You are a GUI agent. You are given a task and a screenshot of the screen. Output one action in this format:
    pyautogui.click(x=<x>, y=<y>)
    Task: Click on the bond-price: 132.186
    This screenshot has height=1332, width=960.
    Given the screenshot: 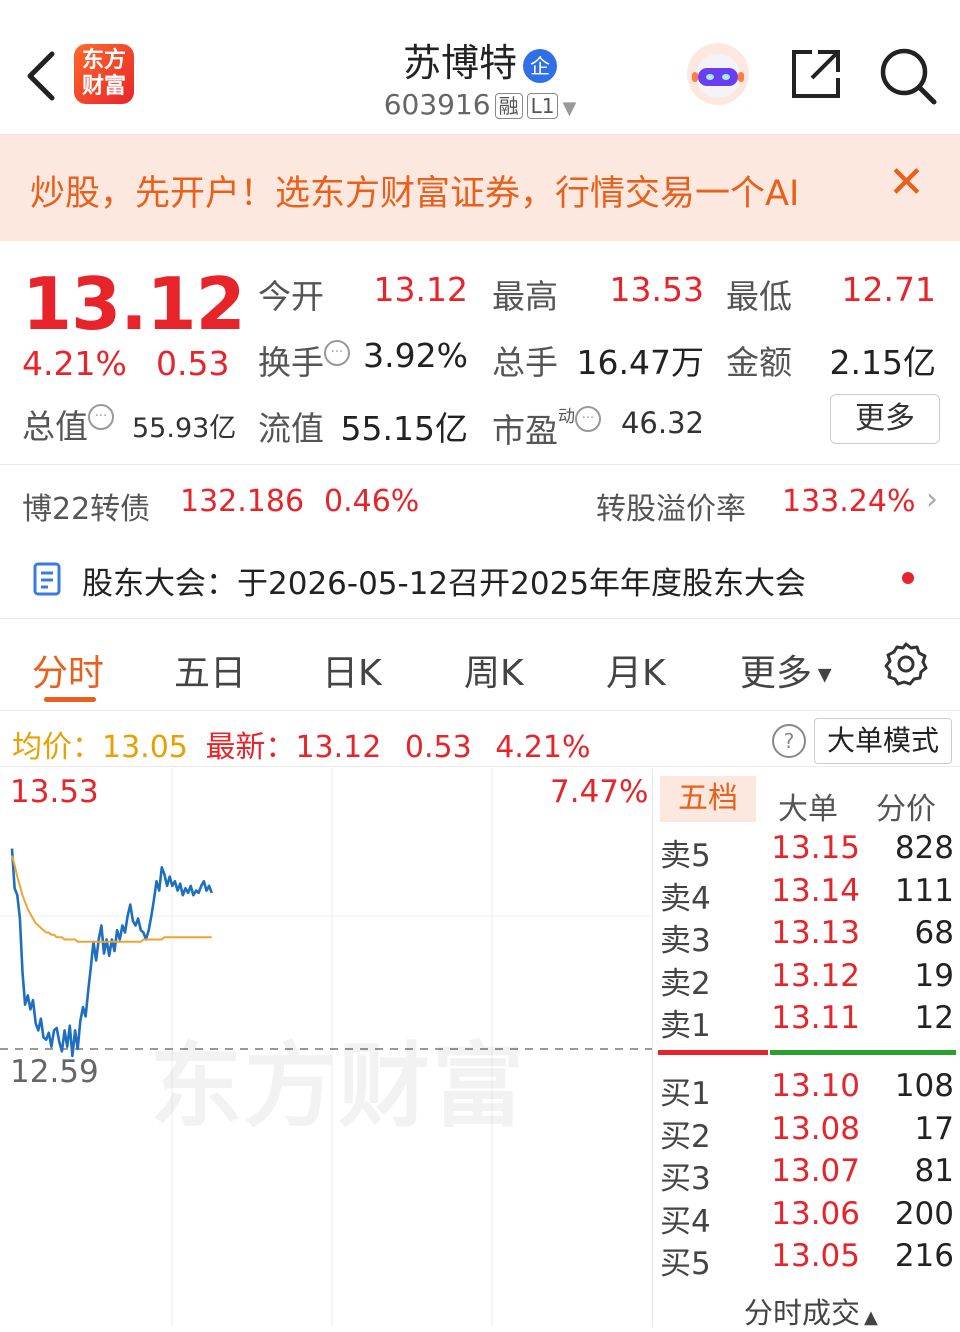 What is the action you would take?
    pyautogui.click(x=242, y=501)
    